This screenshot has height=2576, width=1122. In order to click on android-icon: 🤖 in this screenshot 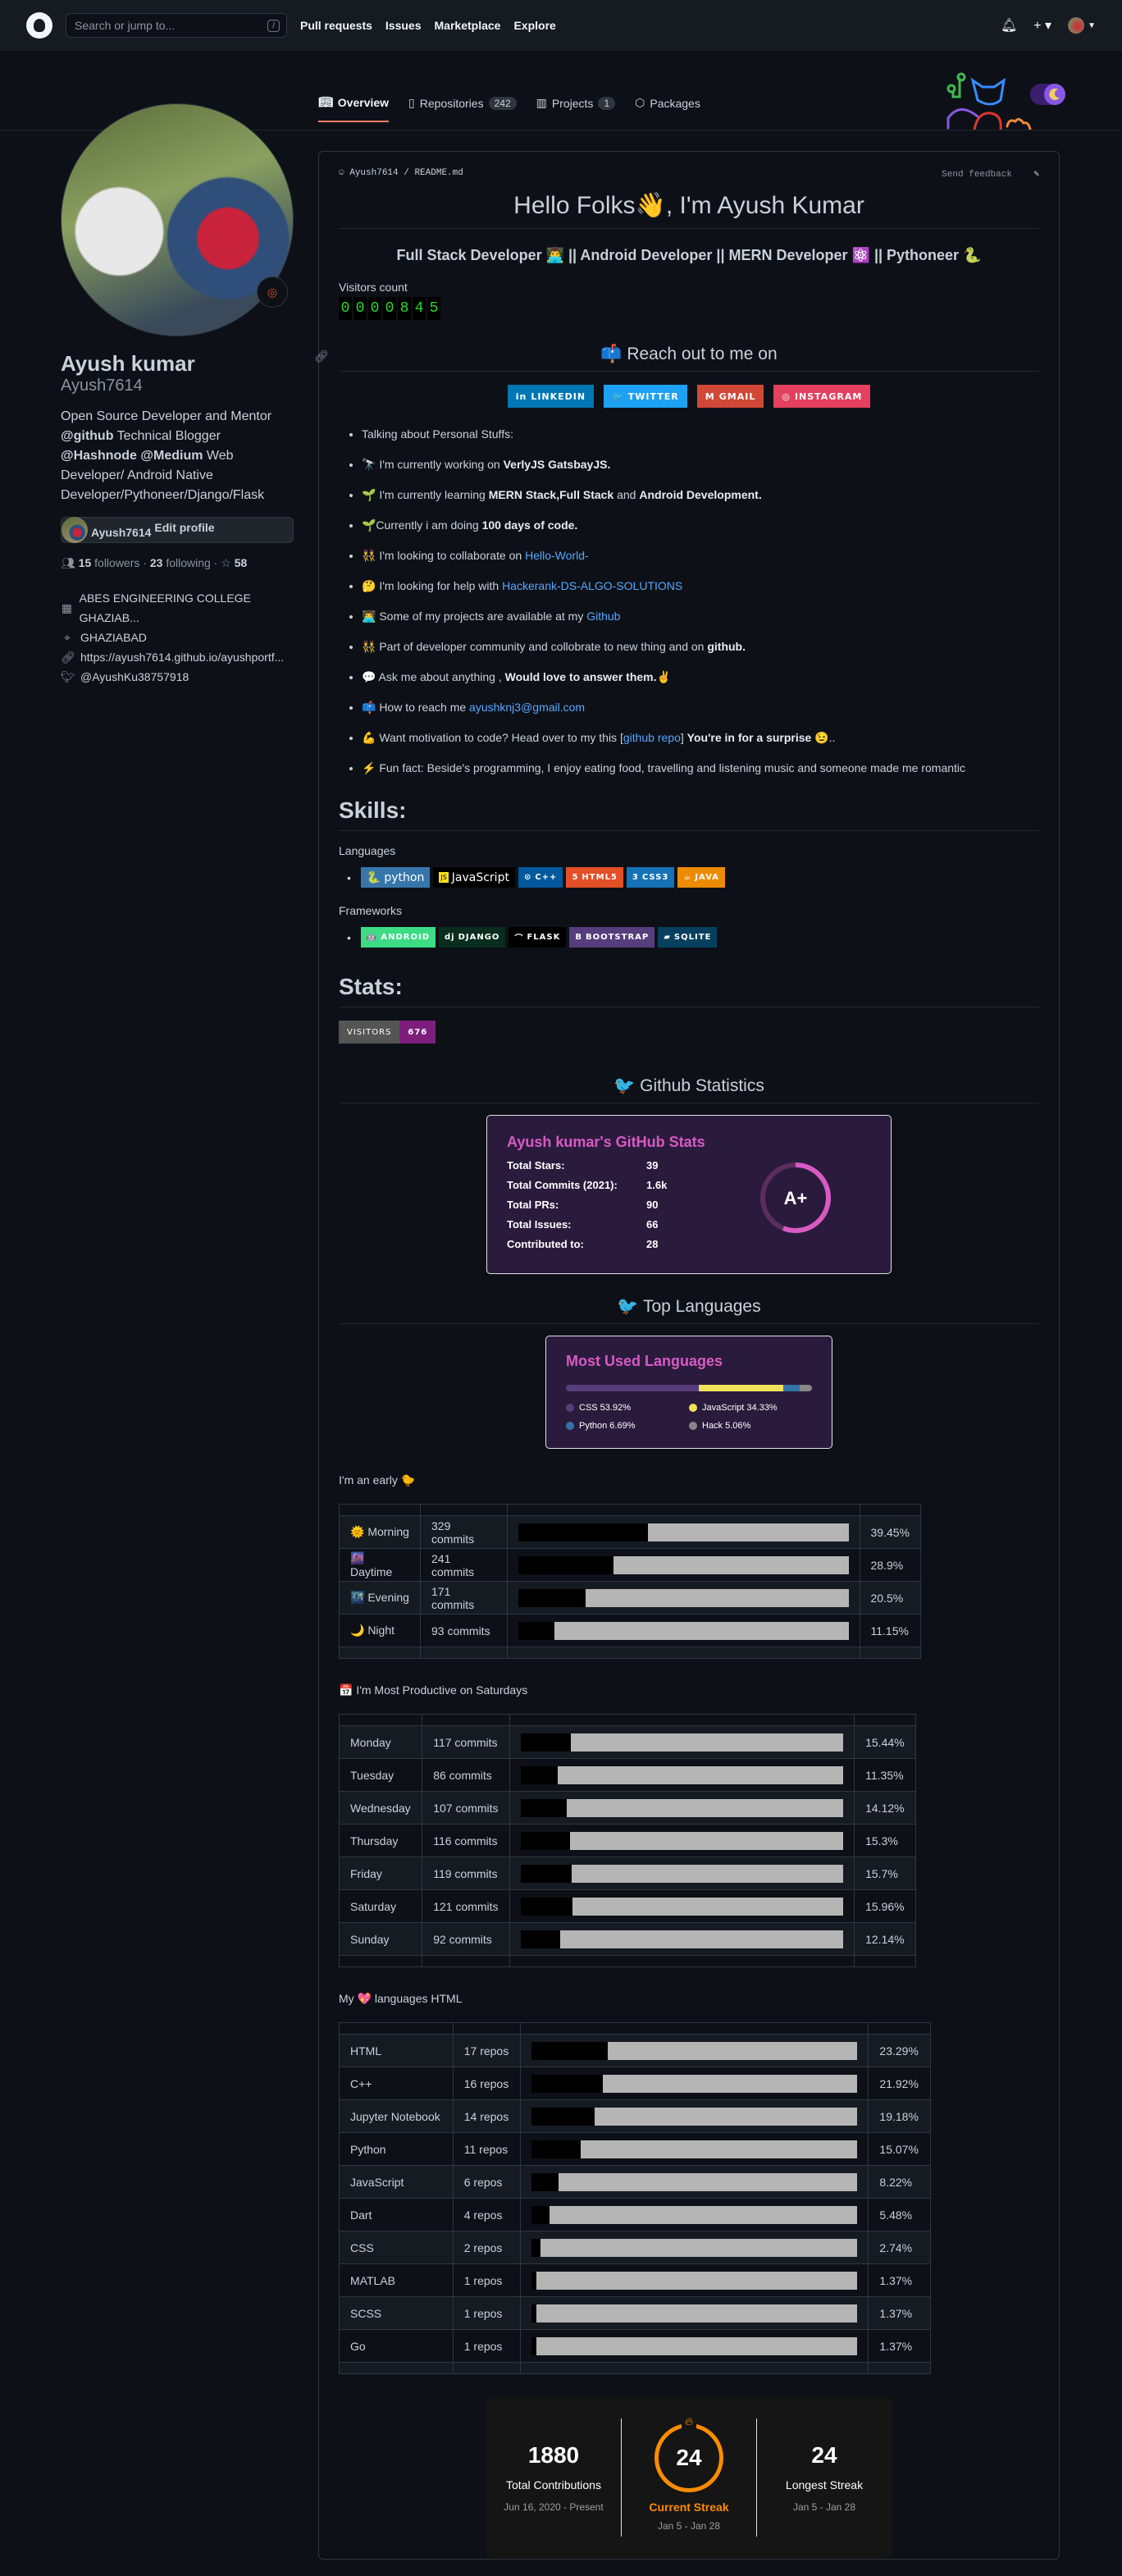, I will do `click(372, 937)`.